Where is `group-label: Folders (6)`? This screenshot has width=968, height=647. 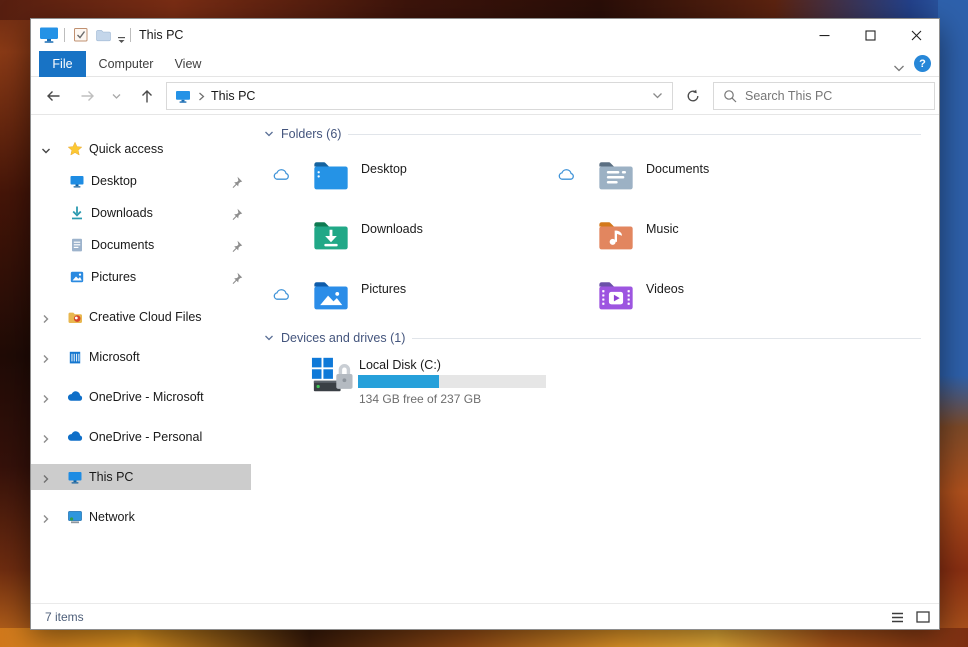 group-label: Folders (6) is located at coordinates (311, 134).